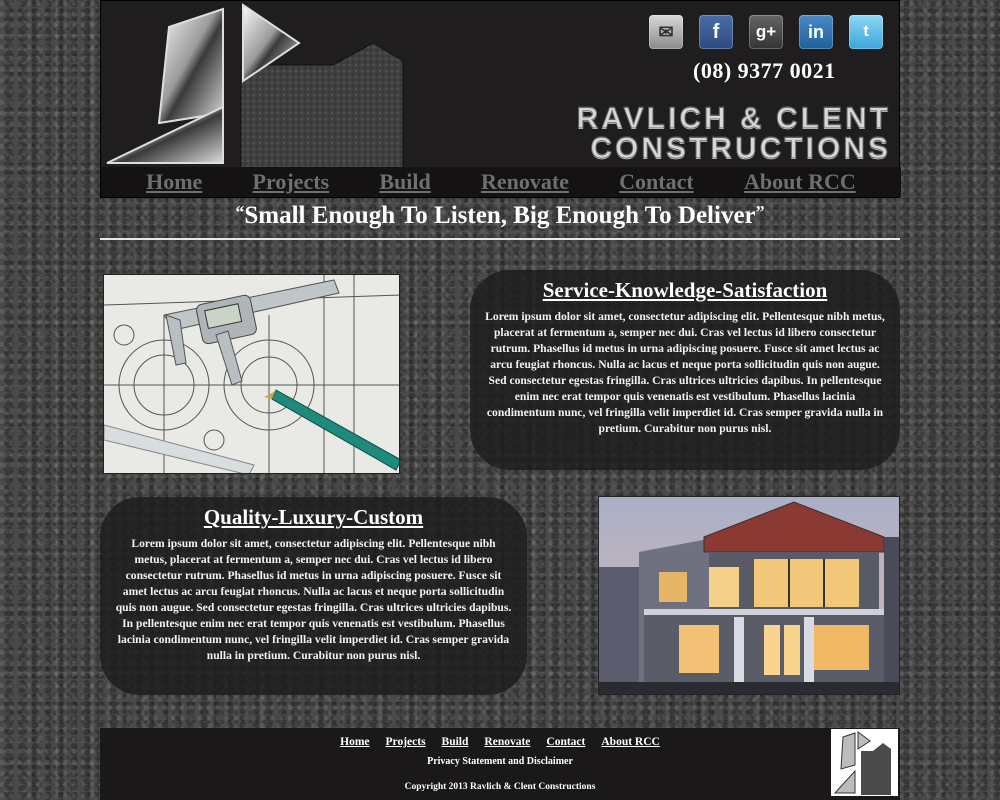 The width and height of the screenshot is (1000, 800). I want to click on facebook-icon: f, so click(716, 32).